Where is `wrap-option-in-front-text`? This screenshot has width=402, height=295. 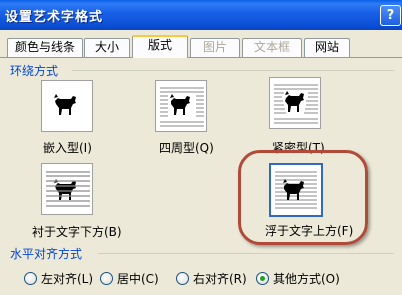
wrap-option-in-front-text is located at coordinates (296, 190).